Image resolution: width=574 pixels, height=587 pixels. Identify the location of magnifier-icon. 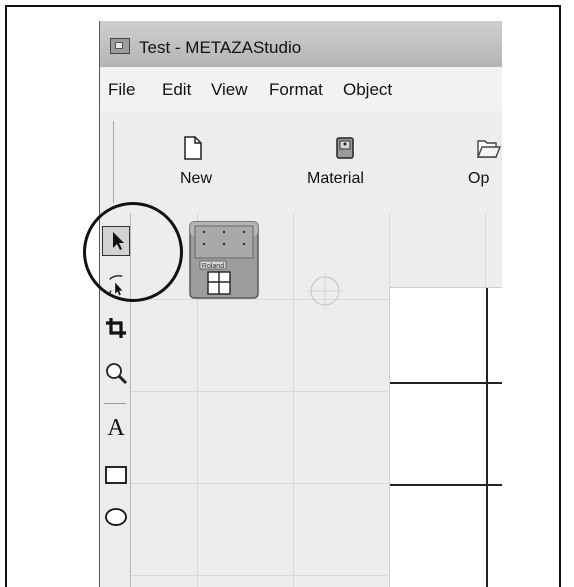
(116, 373).